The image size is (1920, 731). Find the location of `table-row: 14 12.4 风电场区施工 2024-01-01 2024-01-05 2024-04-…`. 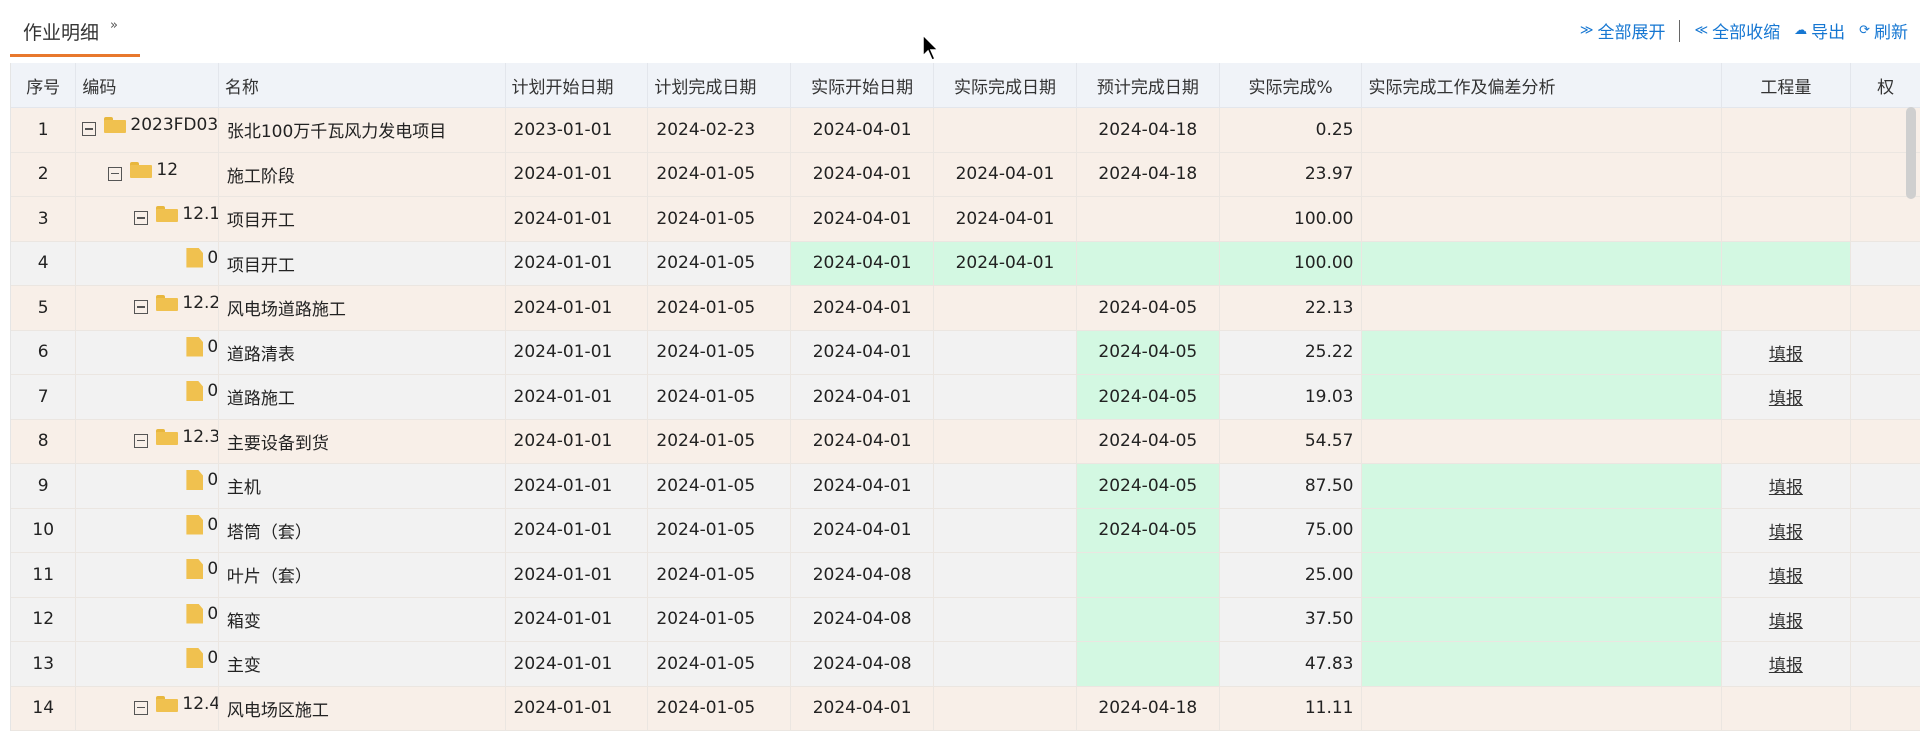

table-row: 14 12.4 风电场区施工 2024-01-01 2024-01-05 2024-04-… is located at coordinates (965, 708).